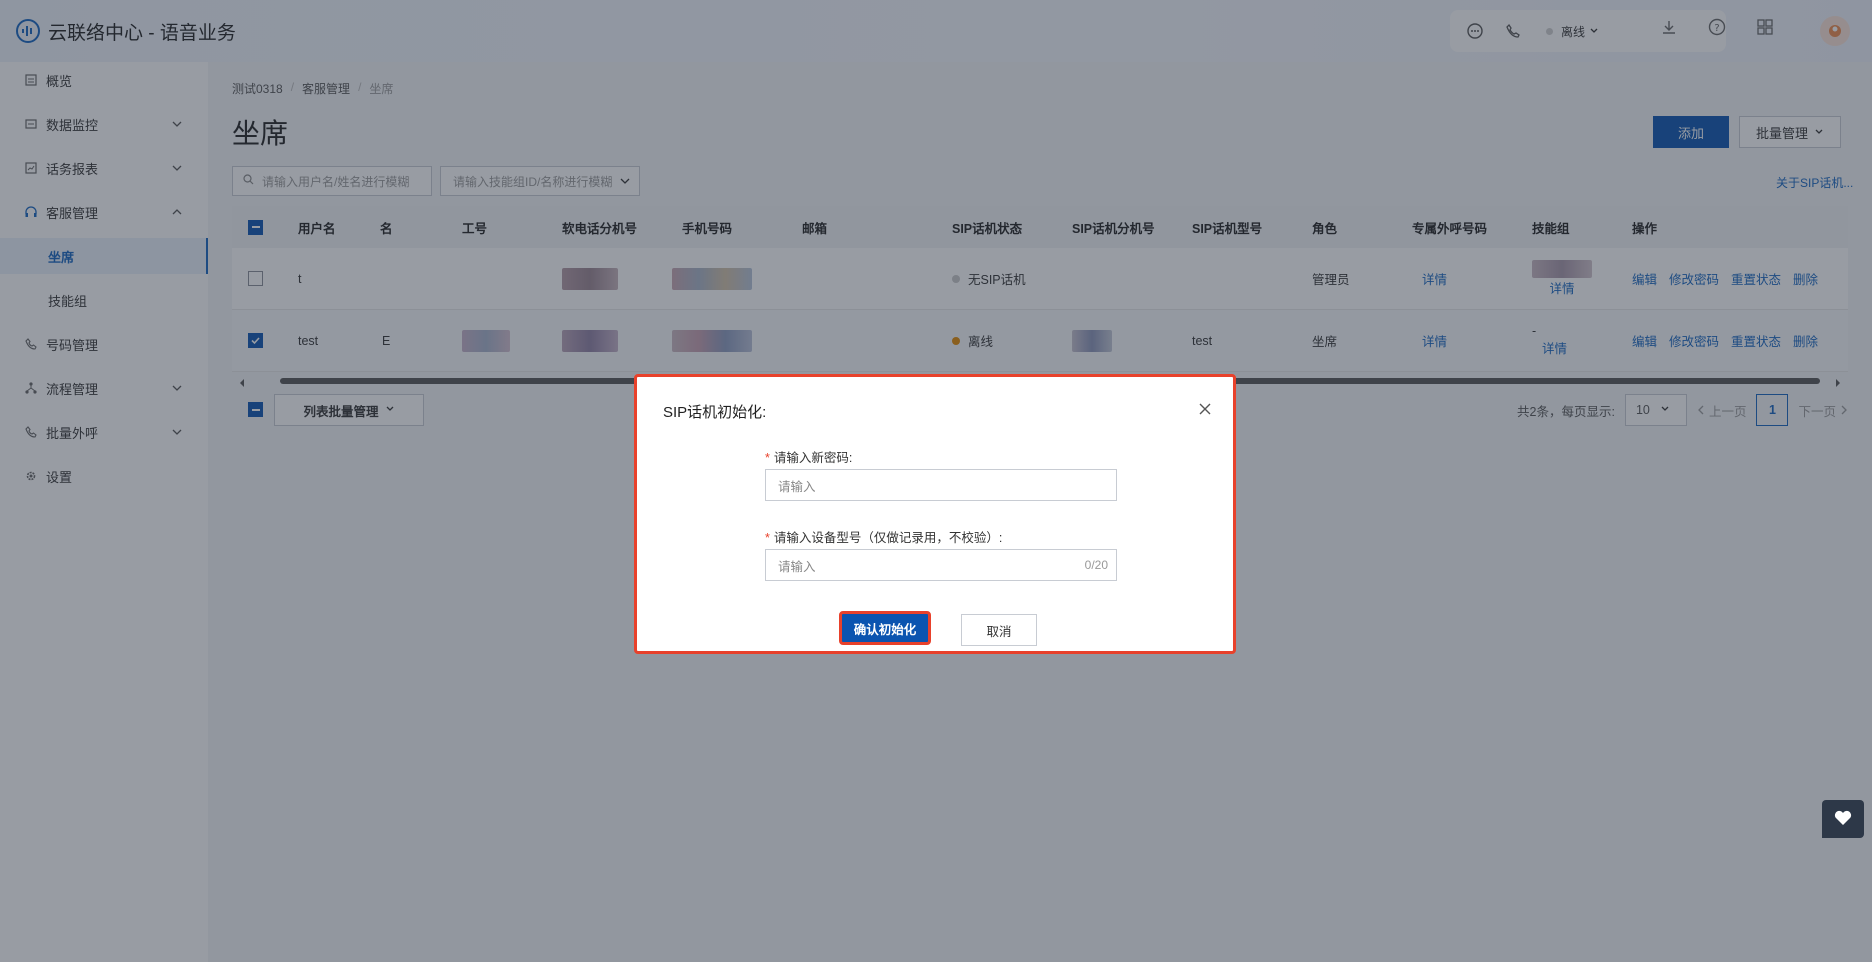 This screenshot has width=1872, height=962. Describe the element at coordinates (941, 565) in the screenshot. I see `device-model-input: 请输入 0/20` at that location.